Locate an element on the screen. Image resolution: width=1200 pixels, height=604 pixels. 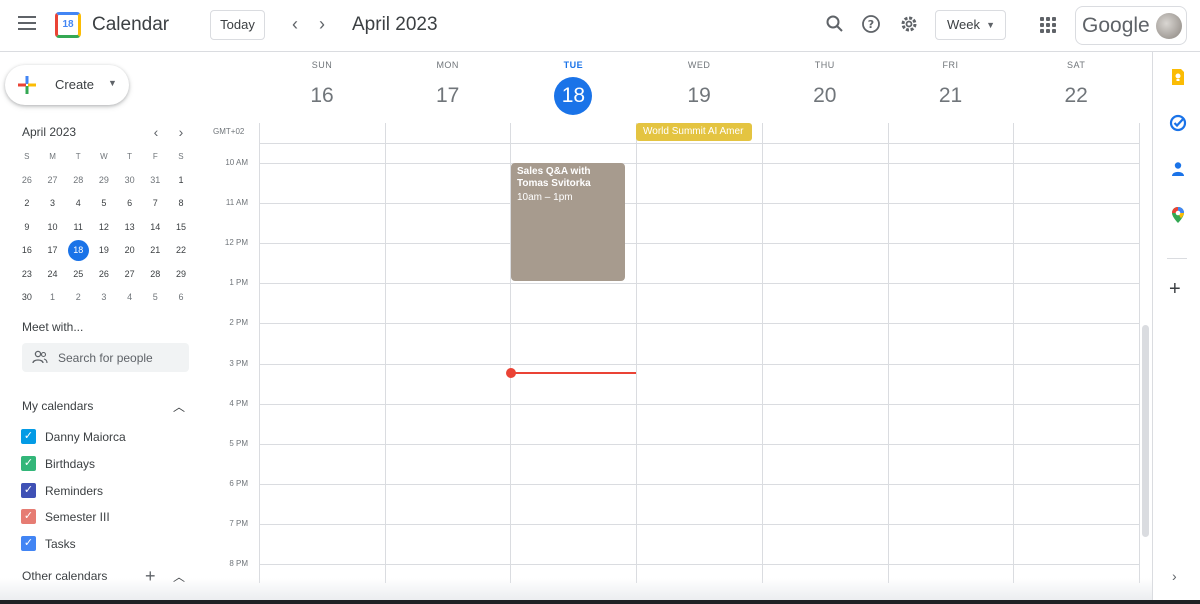
my-calendars-title: My calendars is located at coordinates (57, 406).